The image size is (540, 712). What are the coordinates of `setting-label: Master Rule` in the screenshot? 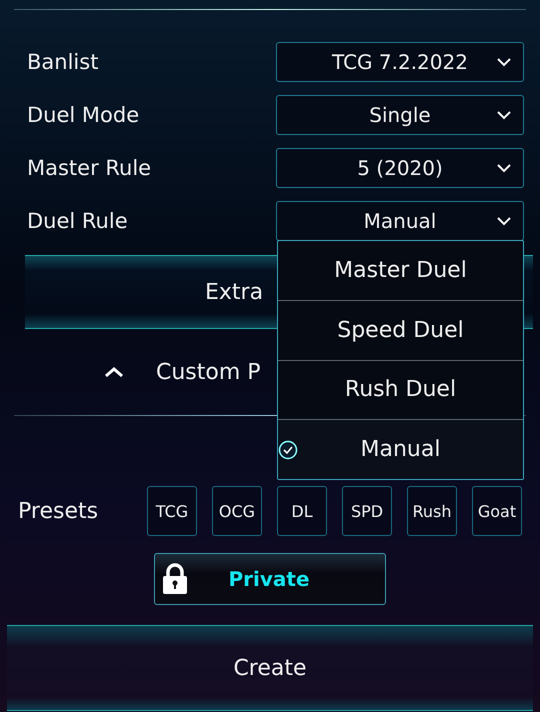 It's located at (89, 168).